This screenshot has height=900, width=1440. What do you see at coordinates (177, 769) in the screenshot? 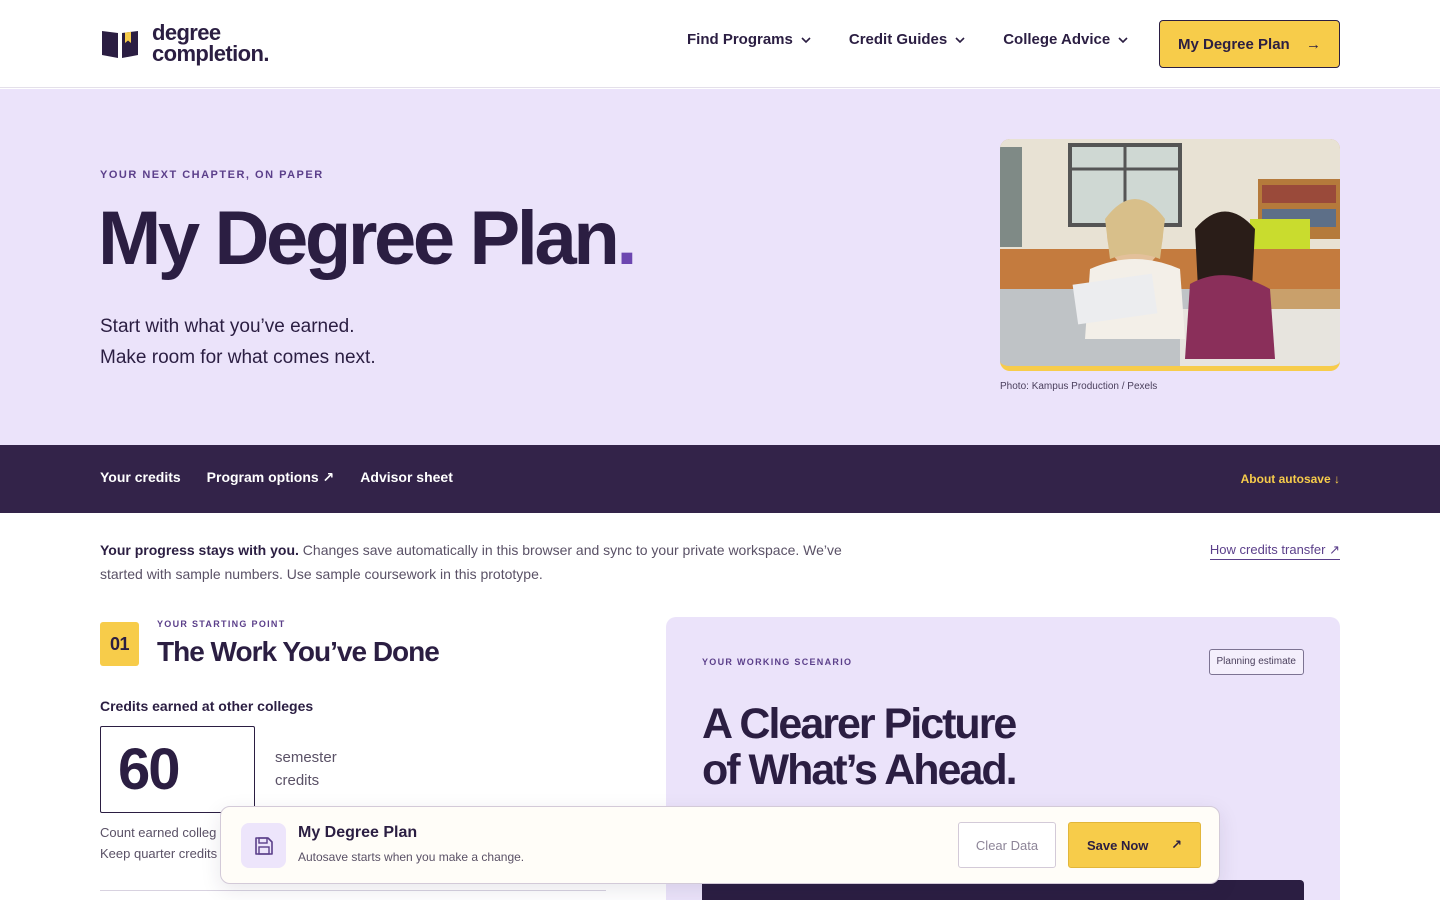
I see `credits-earned-input: 60` at bounding box center [177, 769].